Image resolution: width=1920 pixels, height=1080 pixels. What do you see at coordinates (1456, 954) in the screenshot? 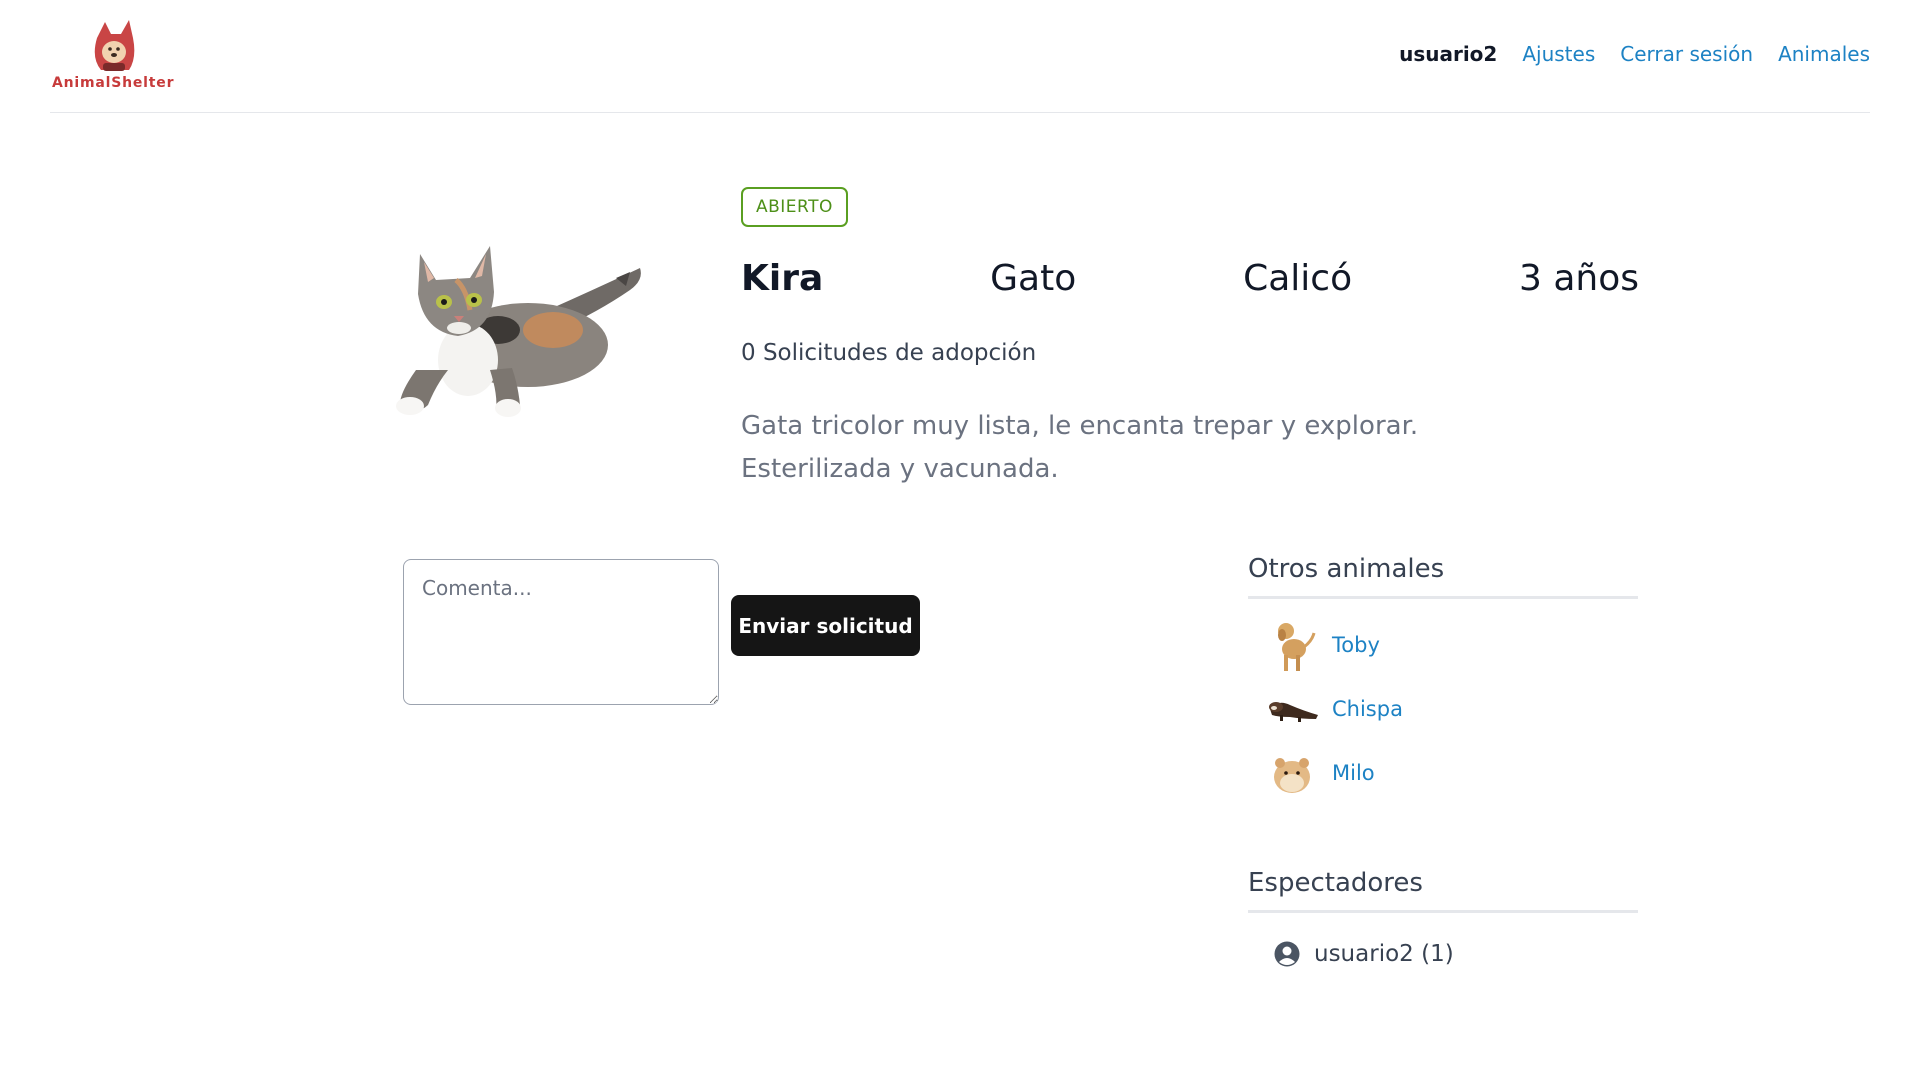
I see `watcher-item: usuario2 (1)` at bounding box center [1456, 954].